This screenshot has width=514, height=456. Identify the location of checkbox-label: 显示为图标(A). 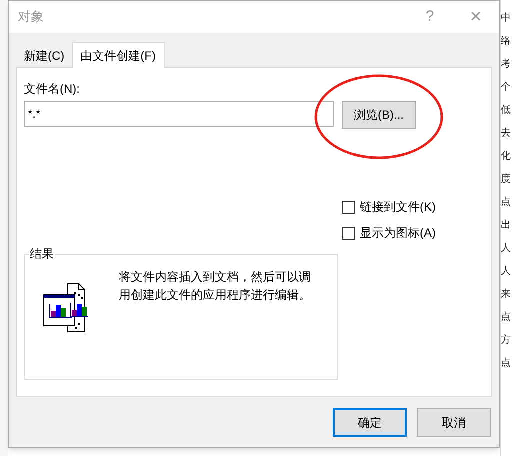
(398, 233).